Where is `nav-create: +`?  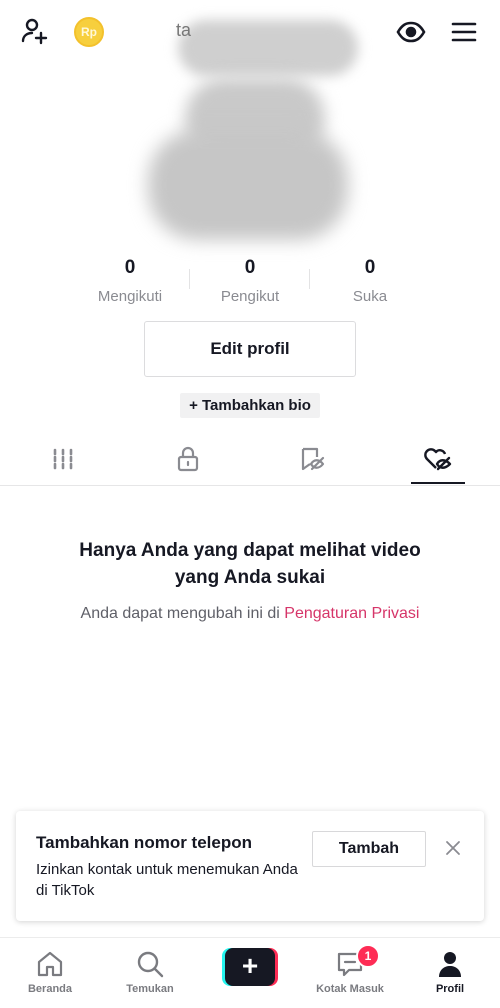 nav-create: + is located at coordinates (250, 973).